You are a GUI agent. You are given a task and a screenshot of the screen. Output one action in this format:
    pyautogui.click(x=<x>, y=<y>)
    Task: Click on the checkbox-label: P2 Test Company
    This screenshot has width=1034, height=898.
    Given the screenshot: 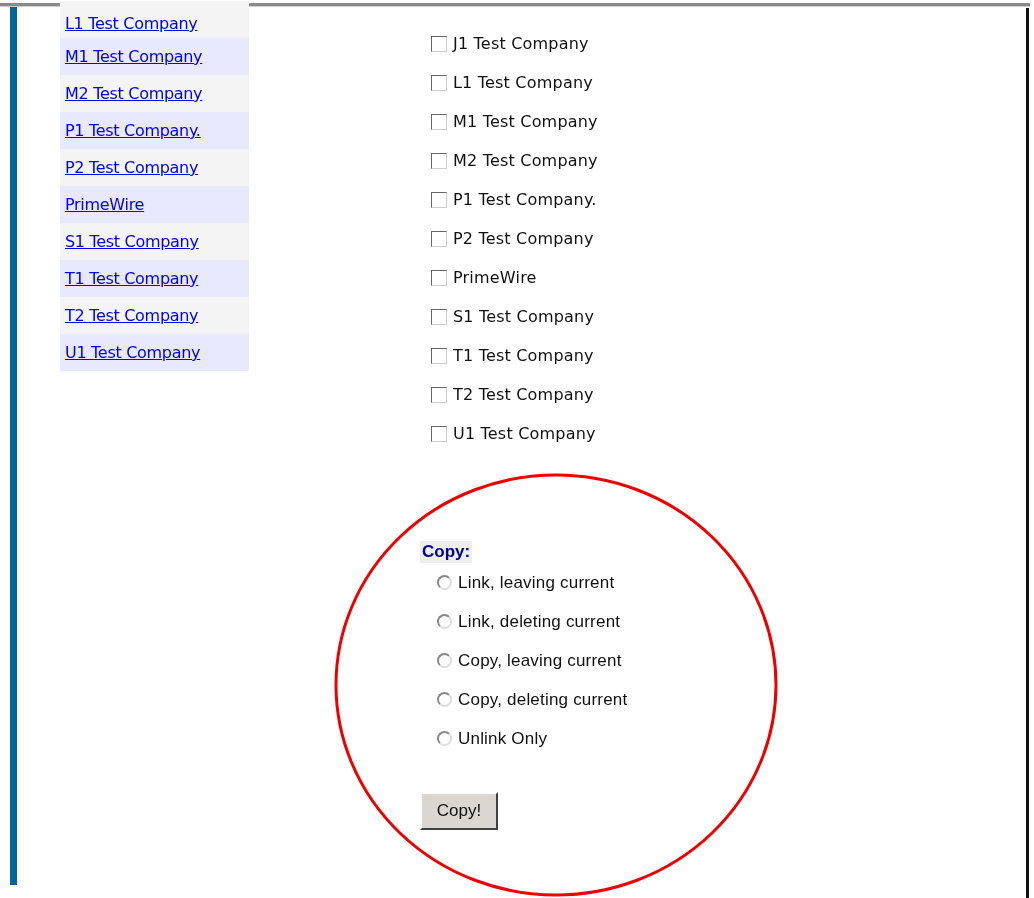 What is the action you would take?
    pyautogui.click(x=523, y=238)
    